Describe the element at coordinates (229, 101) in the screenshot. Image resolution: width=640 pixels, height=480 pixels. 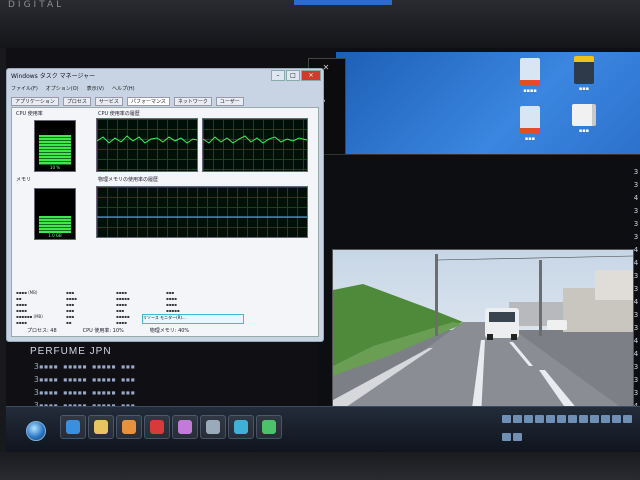
I see `tab-5: ユーザー` at that location.